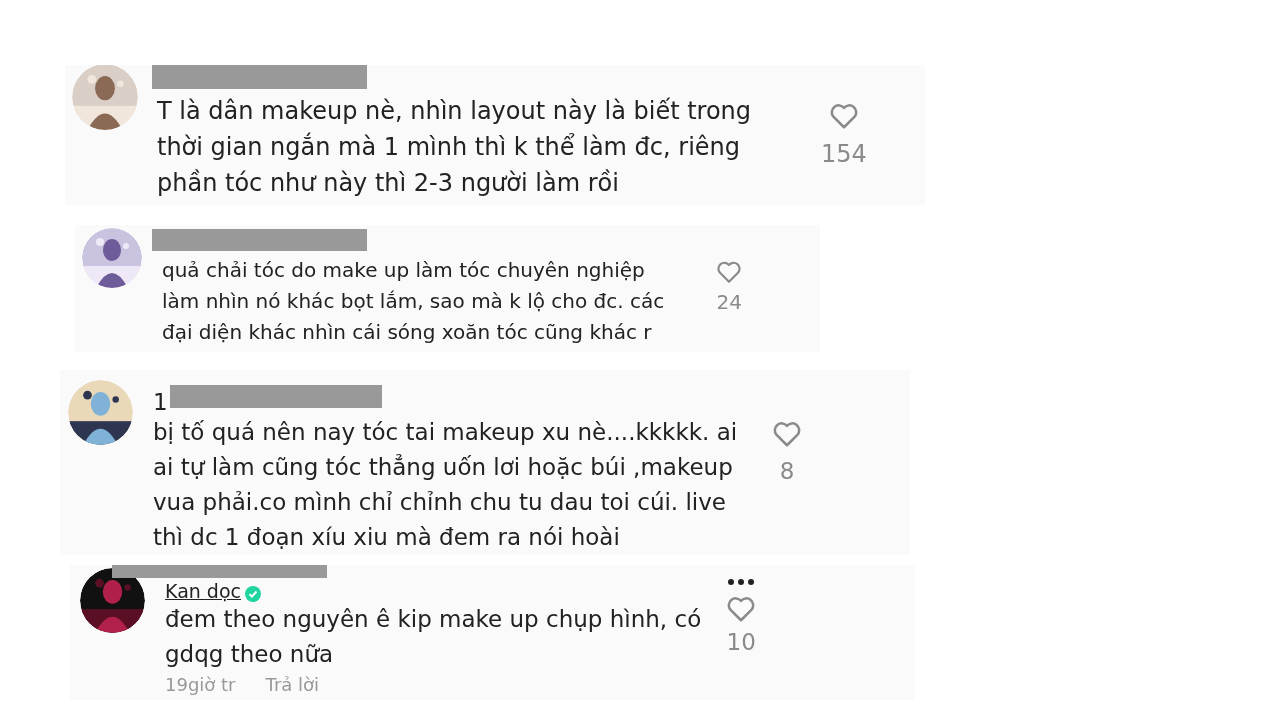  What do you see at coordinates (787, 471) in the screenshot?
I see `like-count: 8` at bounding box center [787, 471].